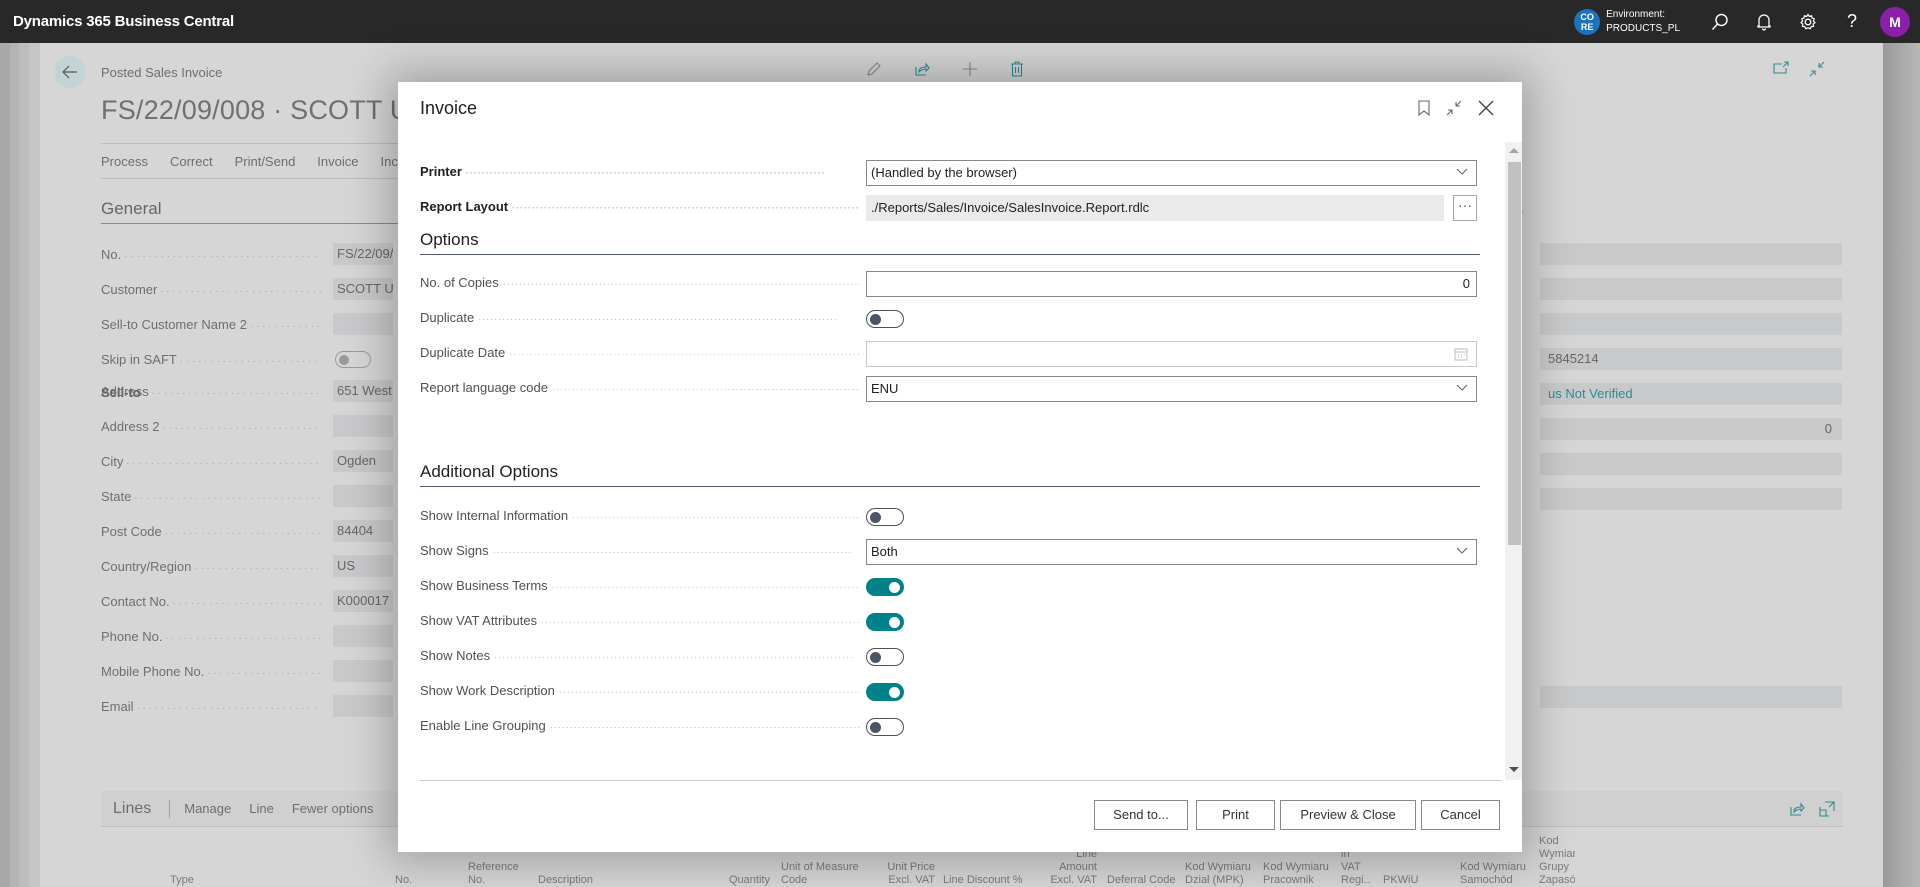  Describe the element at coordinates (131, 209) in the screenshot. I see `general-section-title: General` at that location.